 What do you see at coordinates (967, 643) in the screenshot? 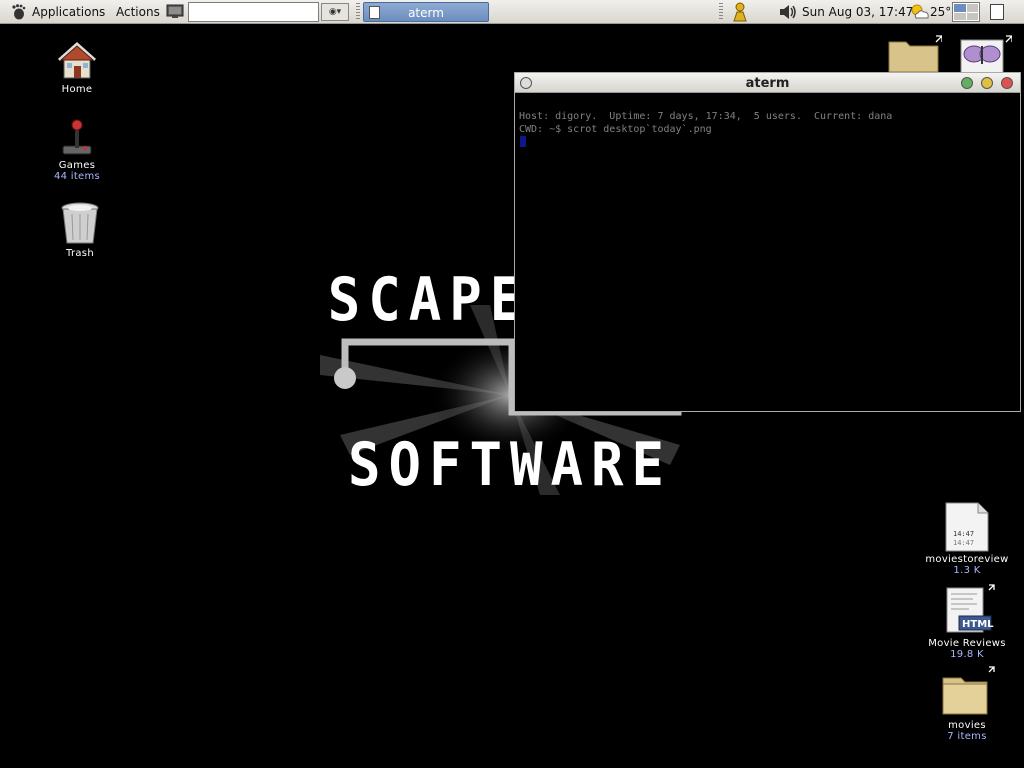
I see `desktop-icon-label: Movie Reviews` at bounding box center [967, 643].